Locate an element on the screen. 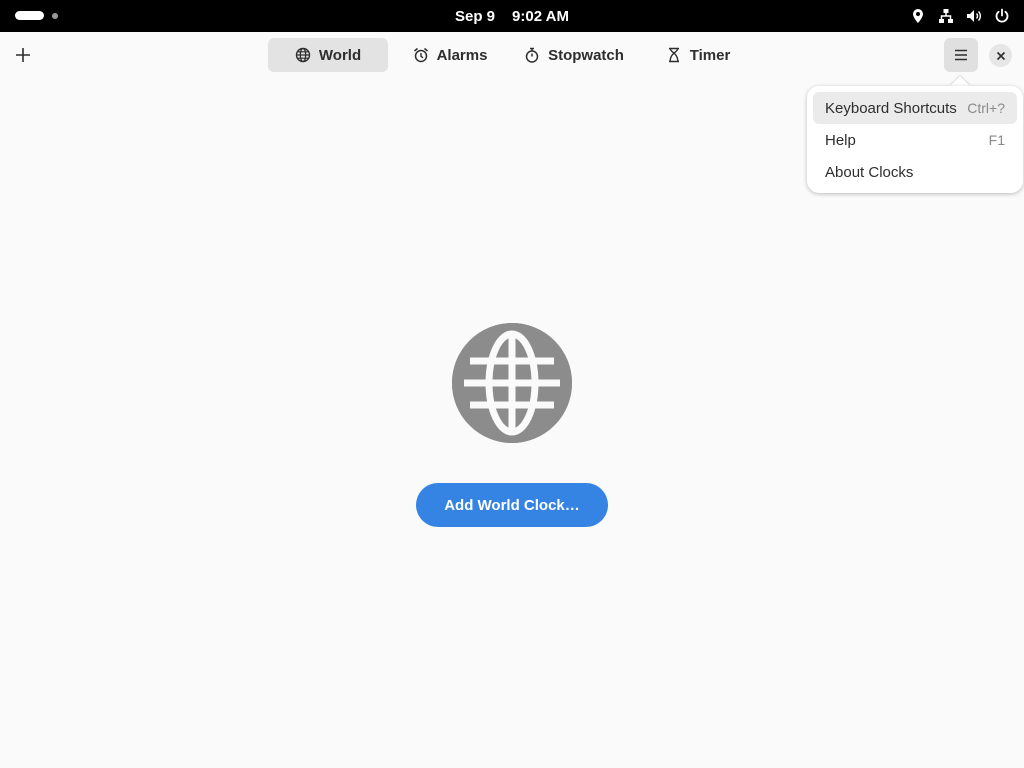 This screenshot has width=1024, height=768. globe-icon is located at coordinates (303, 55).